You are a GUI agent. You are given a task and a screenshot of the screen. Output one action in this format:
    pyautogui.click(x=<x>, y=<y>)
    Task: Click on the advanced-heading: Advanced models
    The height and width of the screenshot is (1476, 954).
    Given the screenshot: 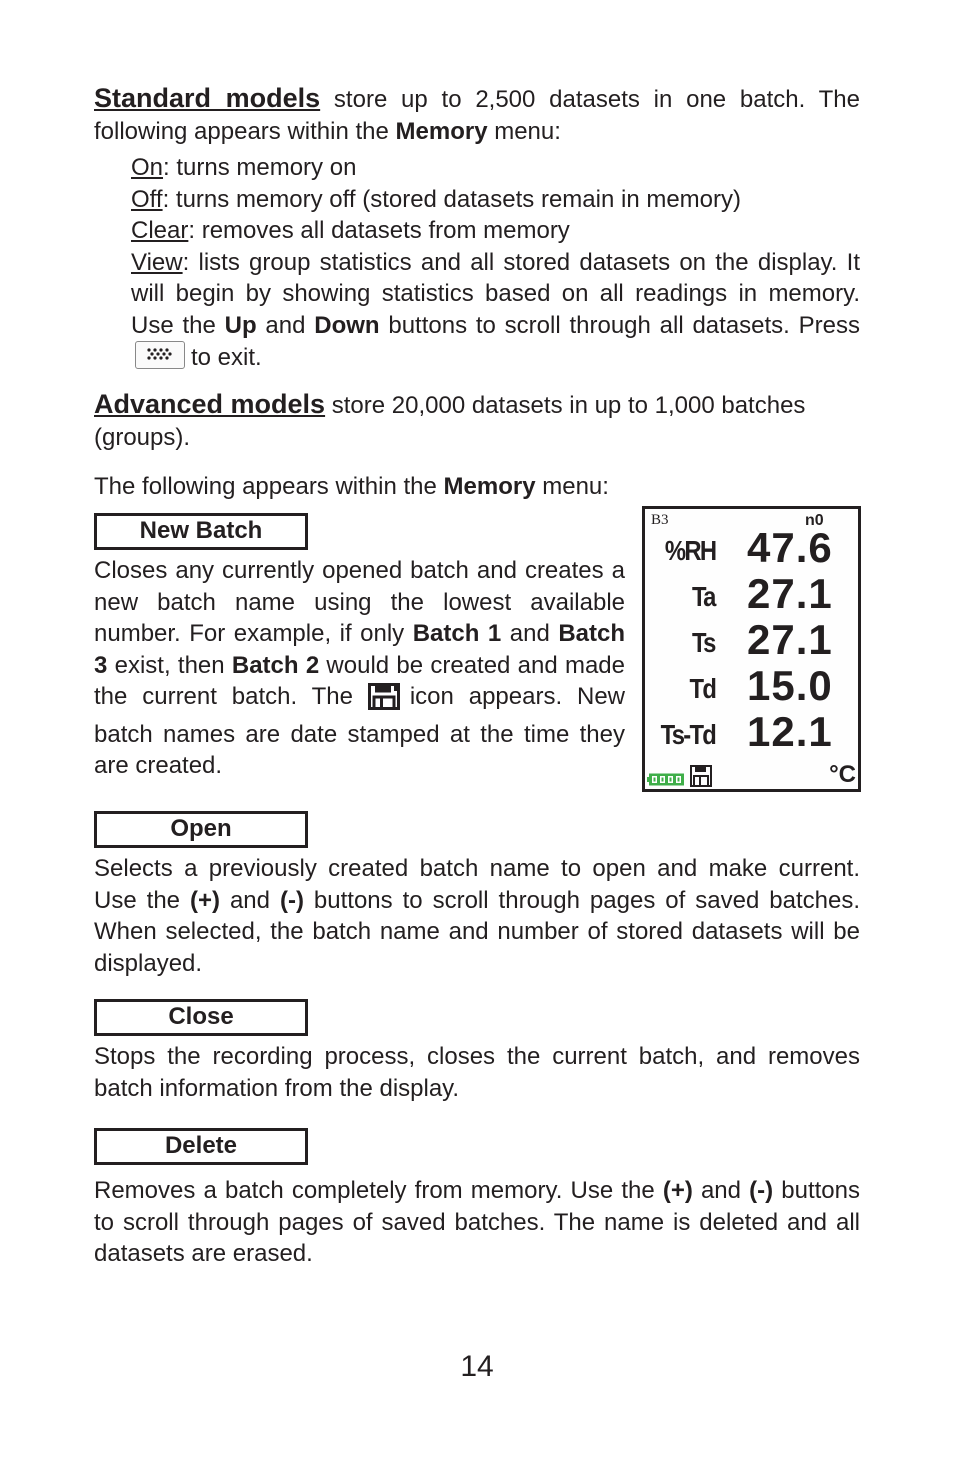 What is the action you would take?
    pyautogui.click(x=210, y=404)
    